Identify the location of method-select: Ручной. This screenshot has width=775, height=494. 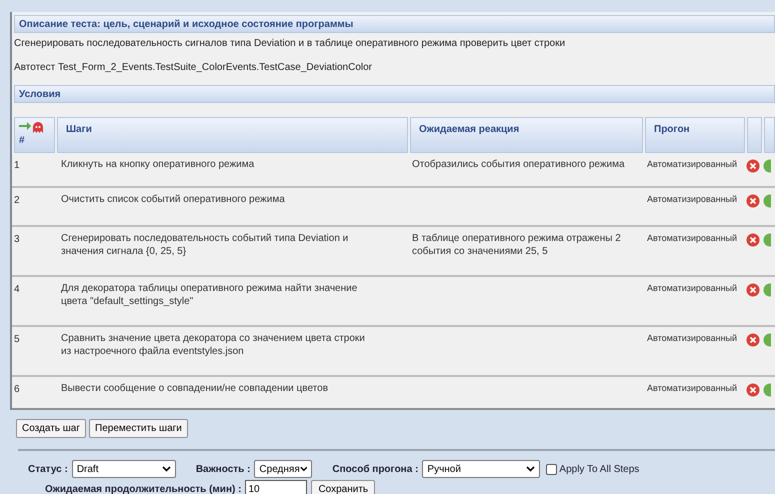
(481, 469).